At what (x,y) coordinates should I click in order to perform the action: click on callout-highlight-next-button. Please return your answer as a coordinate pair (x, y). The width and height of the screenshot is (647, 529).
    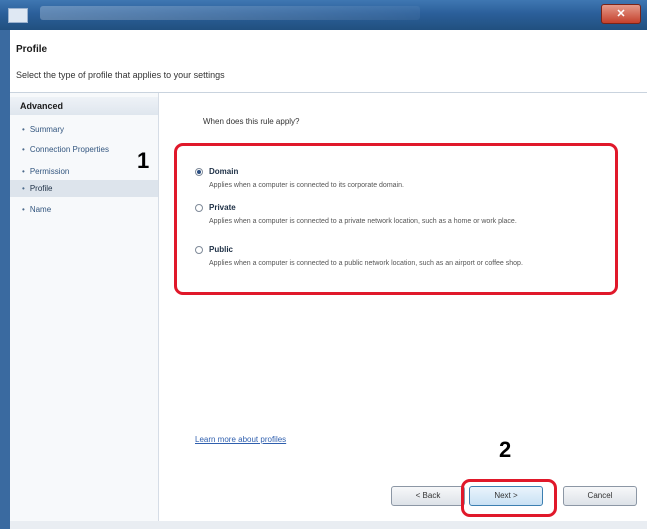
    Looking at the image, I should click on (509, 498).